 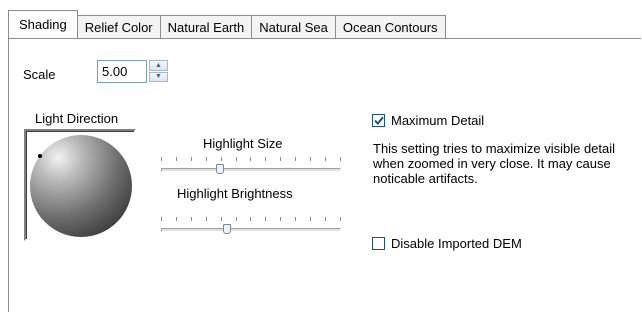 I want to click on spin-up-icon: ▲, so click(x=158, y=65).